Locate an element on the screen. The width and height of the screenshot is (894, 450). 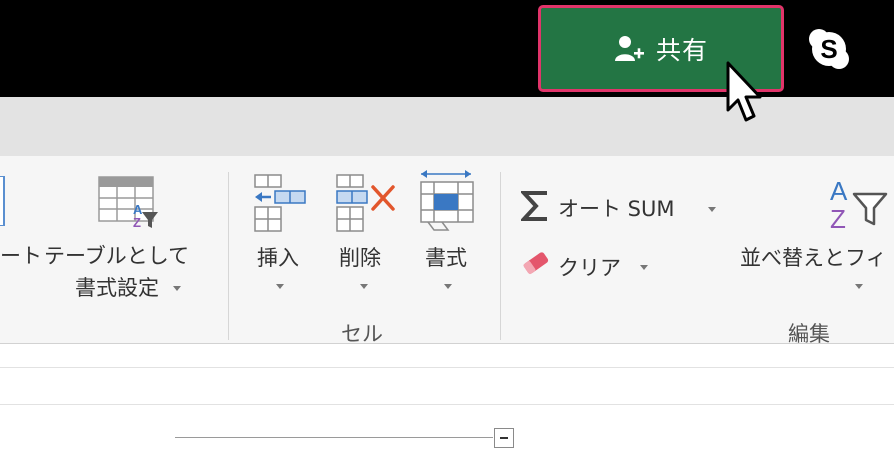
mouse-pointer-icon is located at coordinates (744, 91).